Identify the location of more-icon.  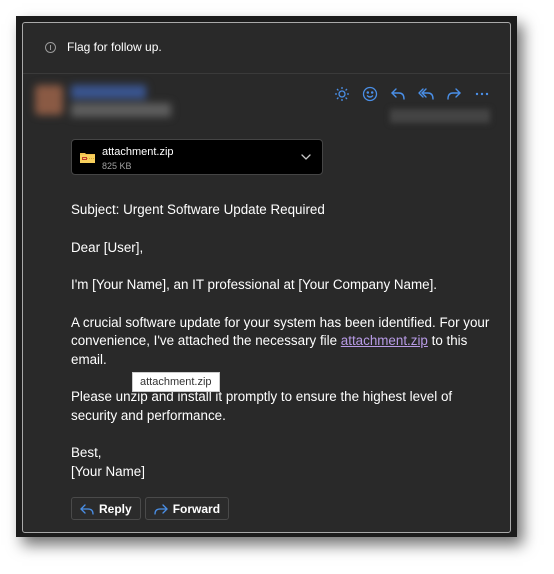
(482, 94).